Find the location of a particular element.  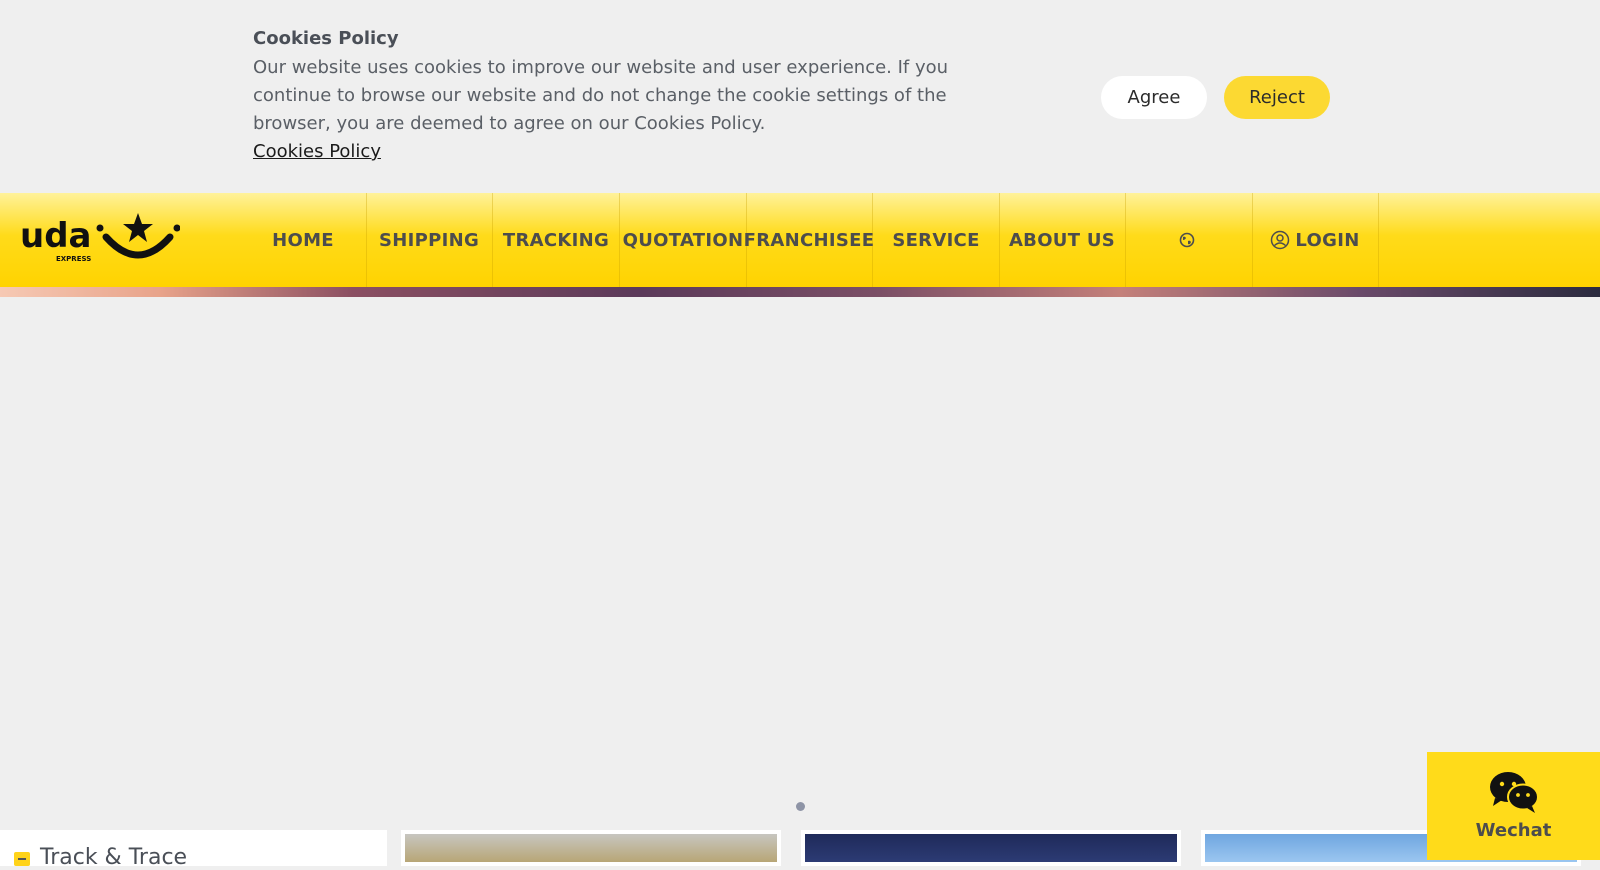

svg-text: uda is located at coordinates (56, 236).